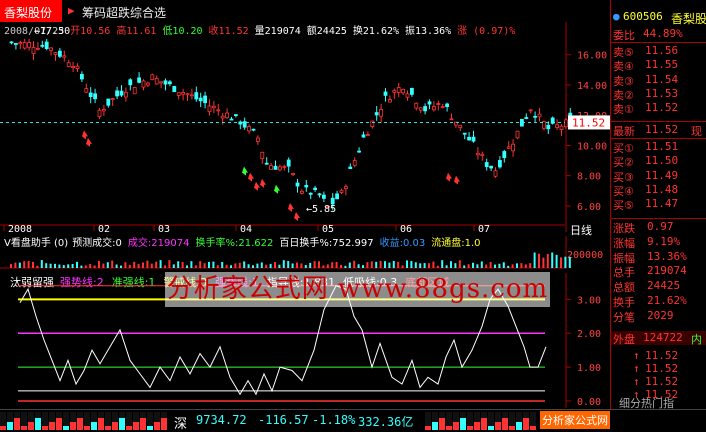 The width and height of the screenshot is (706, 432). What do you see at coordinates (658, 80) in the screenshot?
I see `ask-row: 卖③ 11.54` at bounding box center [658, 80].